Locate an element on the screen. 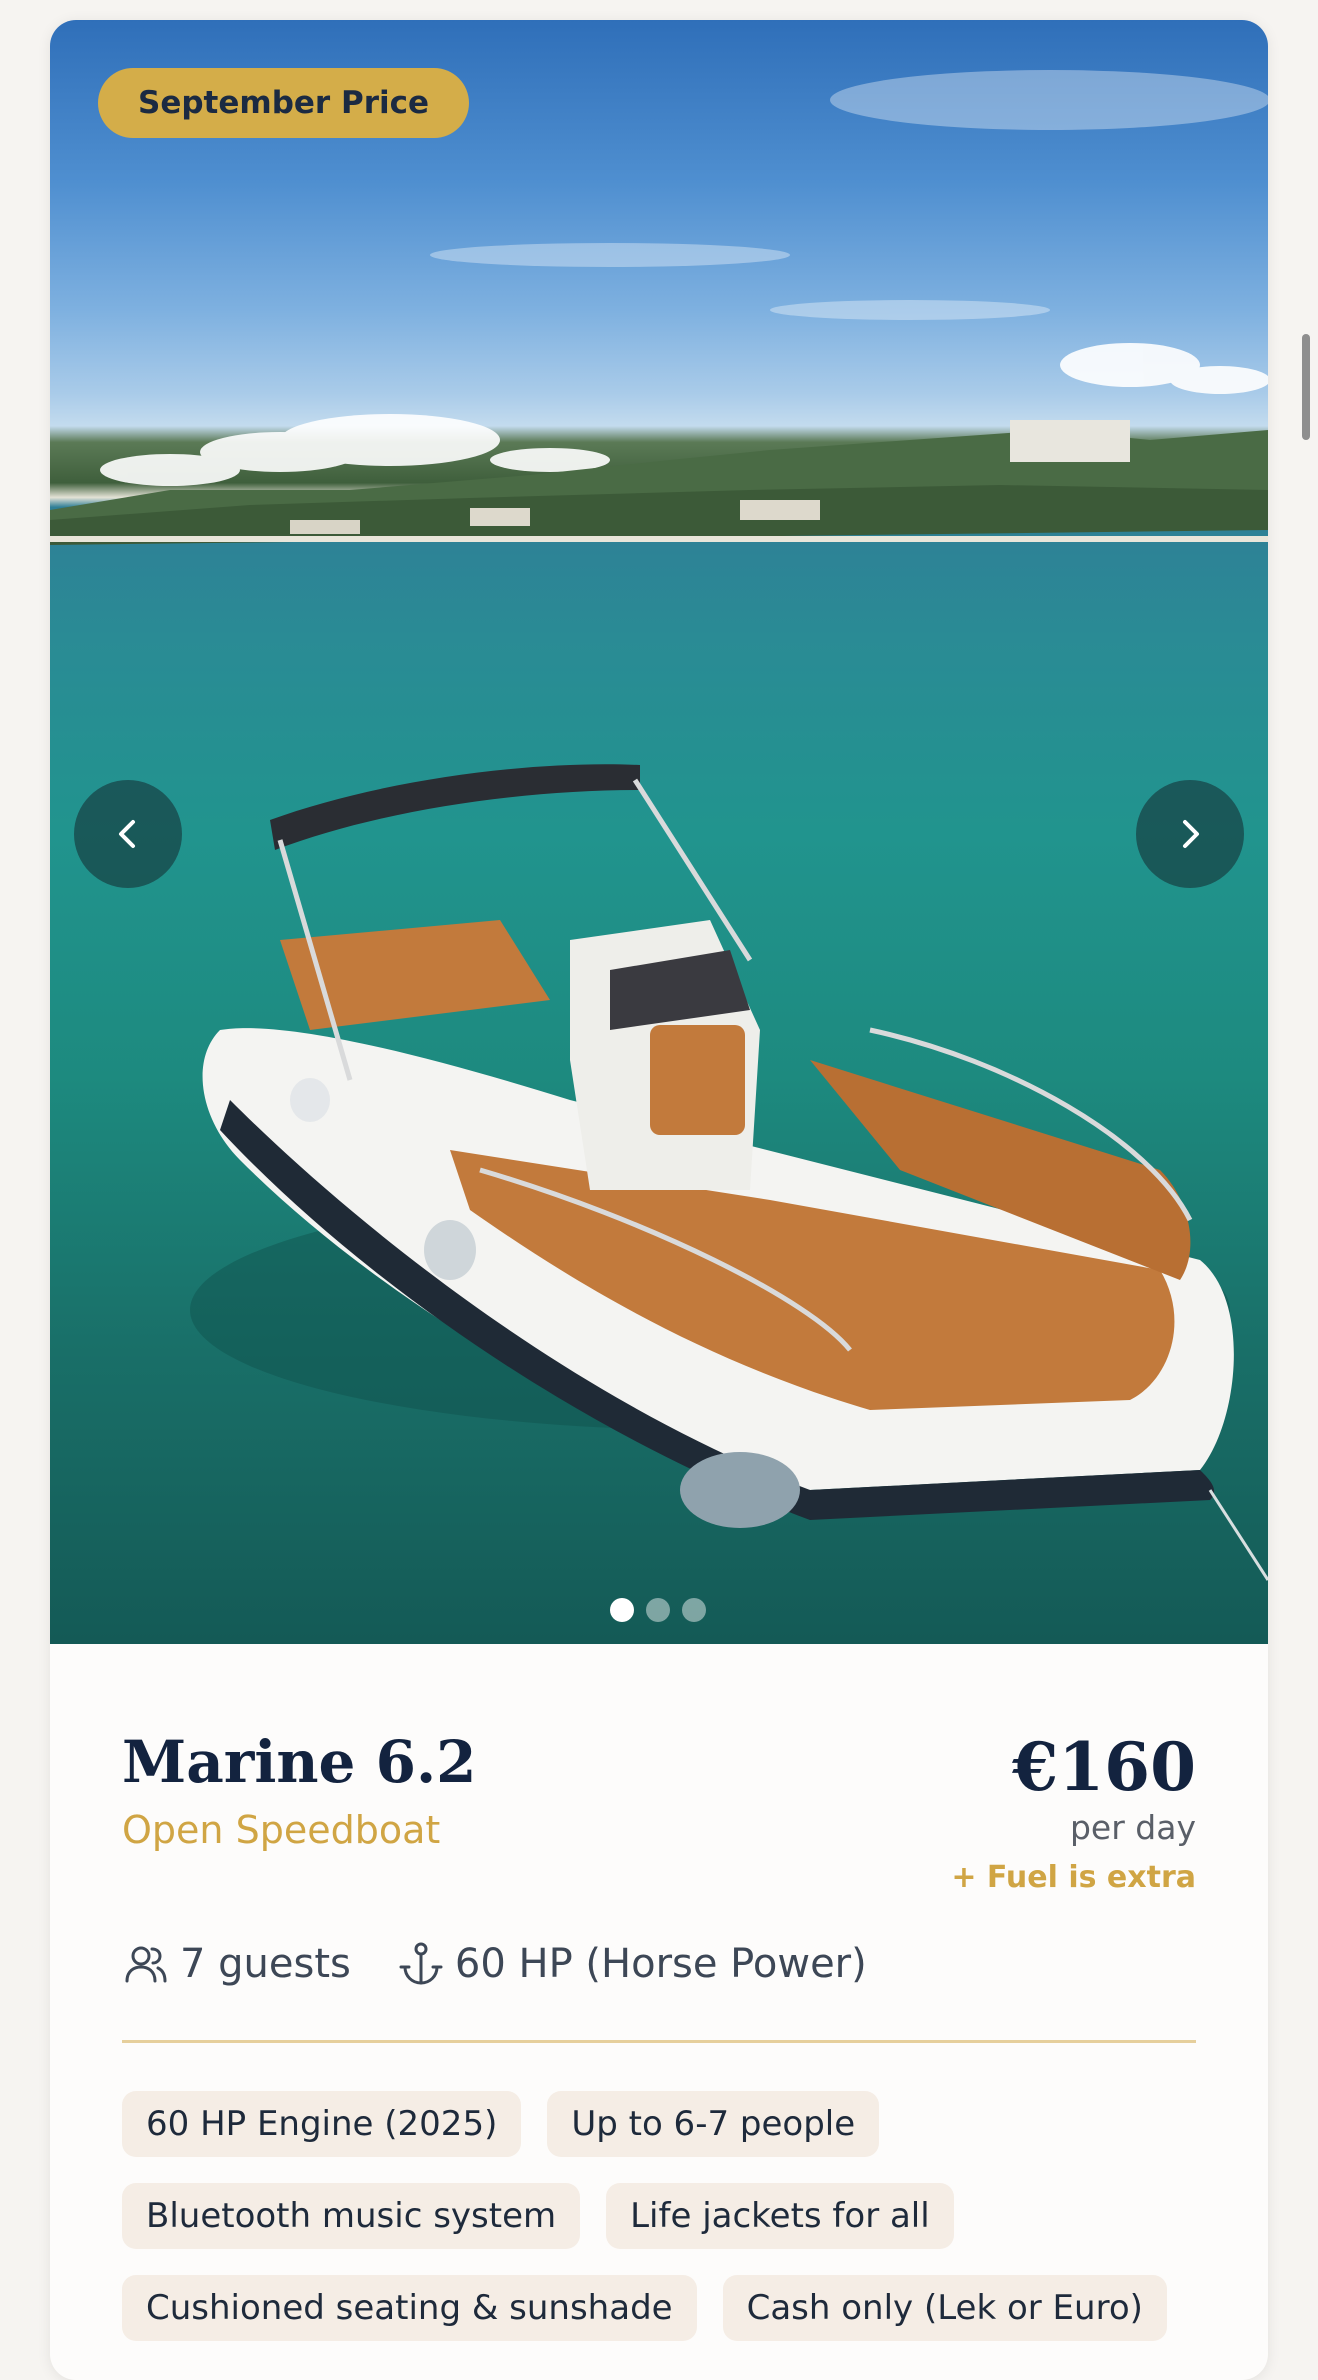 This screenshot has width=1318, height=2380. price-block: €160 per day + Fuel is extra is located at coordinates (1073, 1813).